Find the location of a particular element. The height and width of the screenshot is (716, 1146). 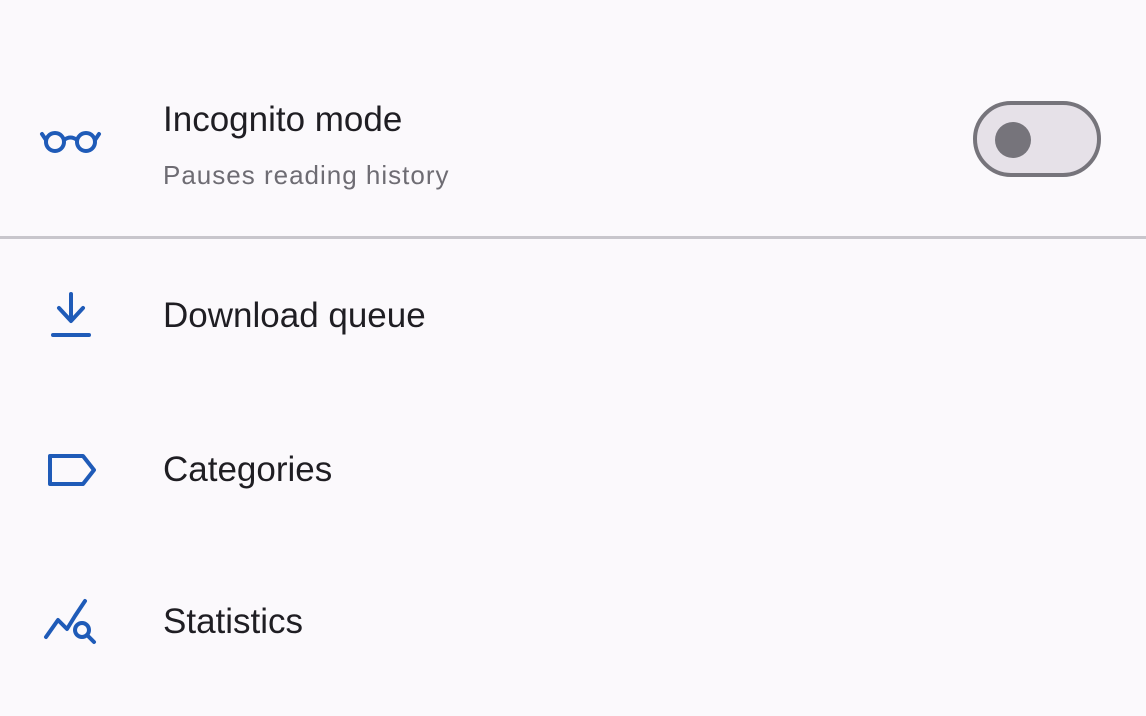

menu-item-label: Categories is located at coordinates (248, 469).